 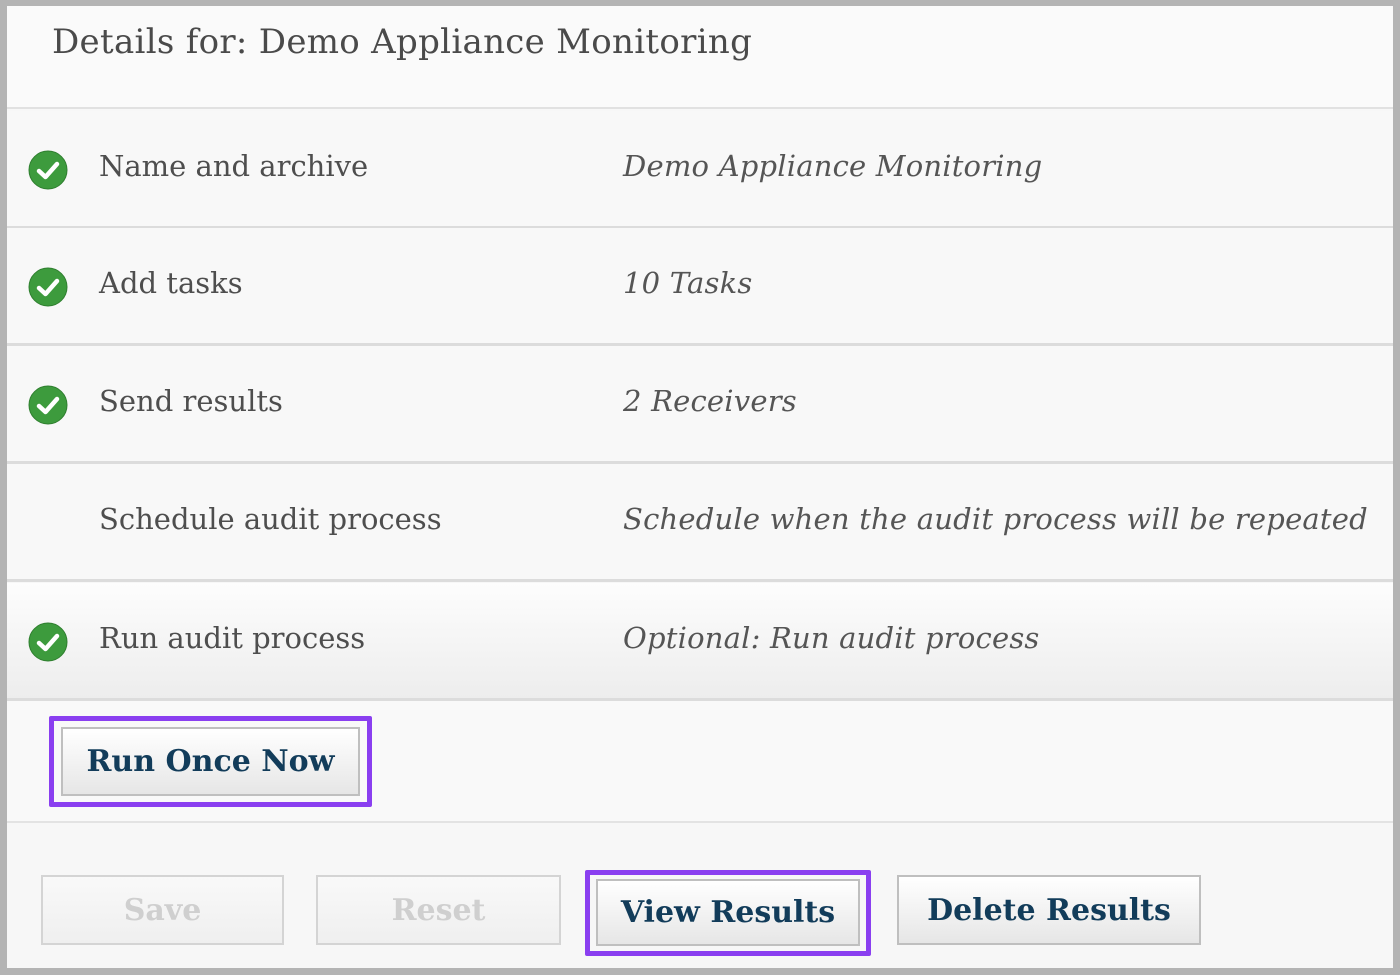 I want to click on step-label: Name and archive, so click(x=234, y=166).